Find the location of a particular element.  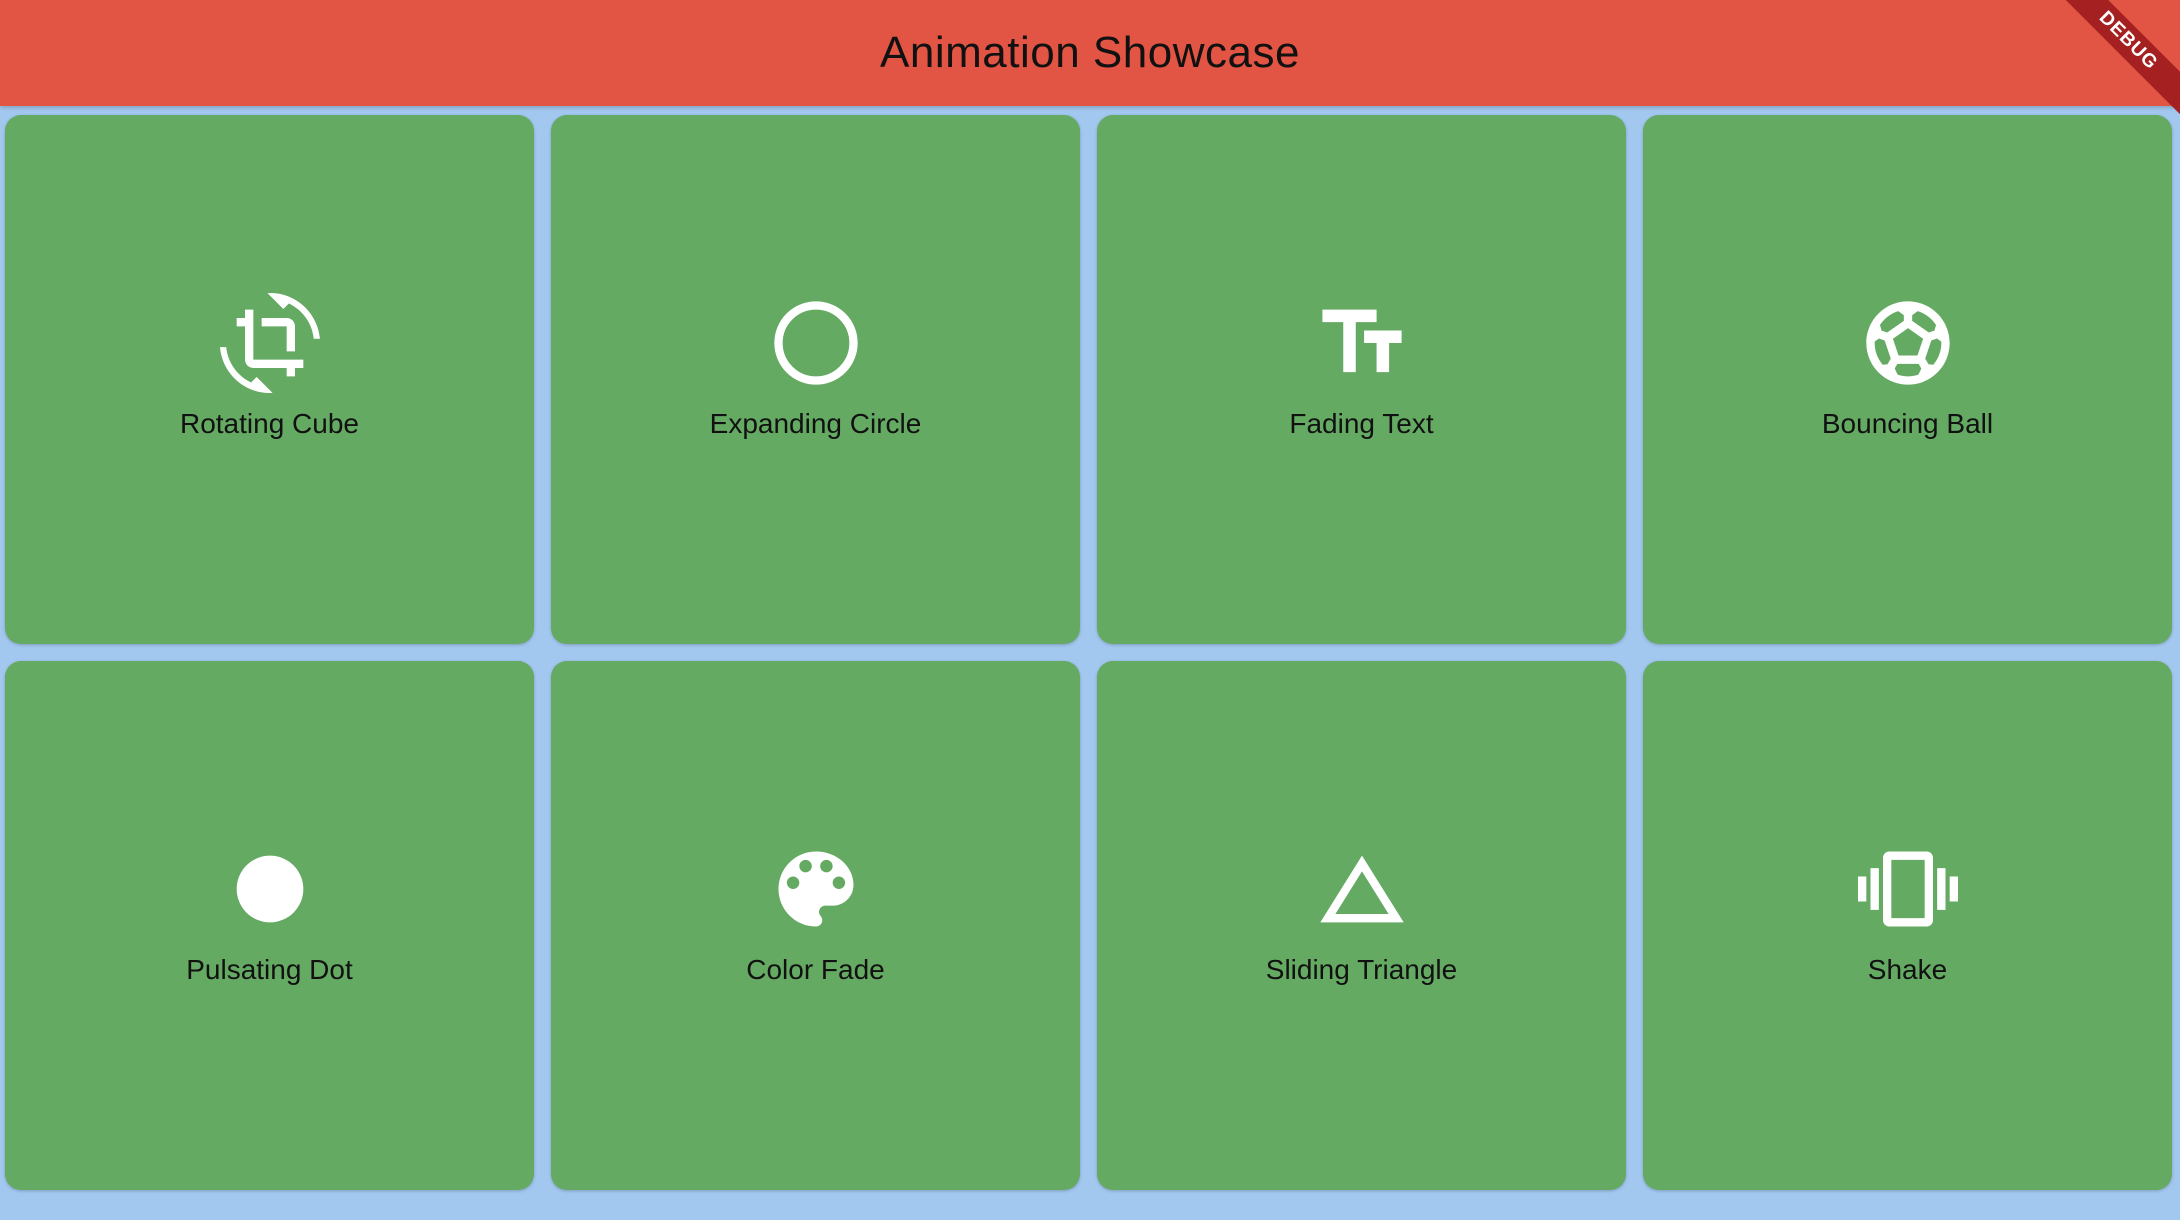

tile-label: Shake is located at coordinates (1907, 969).